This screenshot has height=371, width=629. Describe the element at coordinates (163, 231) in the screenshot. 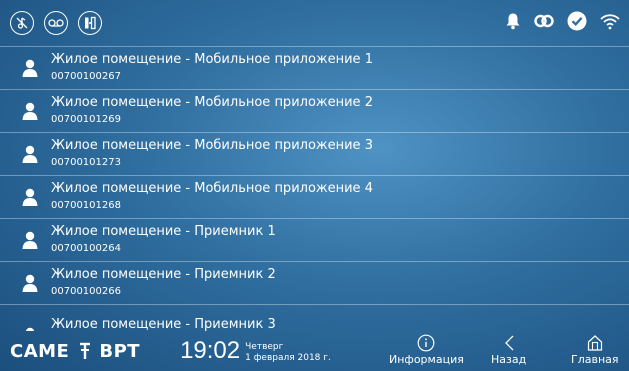

I see `contact-name: Жилое помещение - Приемник 1` at that location.